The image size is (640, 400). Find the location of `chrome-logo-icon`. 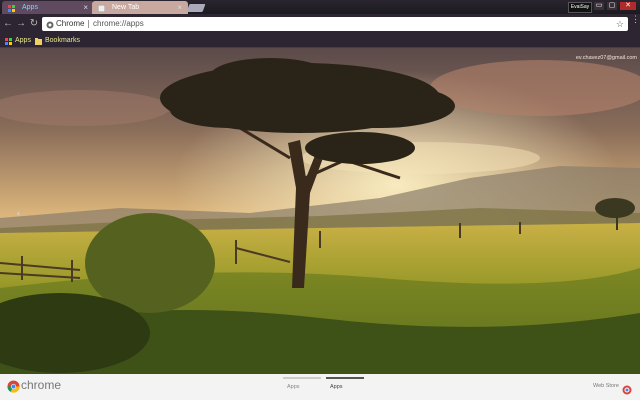

chrome-logo-icon is located at coordinates (13, 386).